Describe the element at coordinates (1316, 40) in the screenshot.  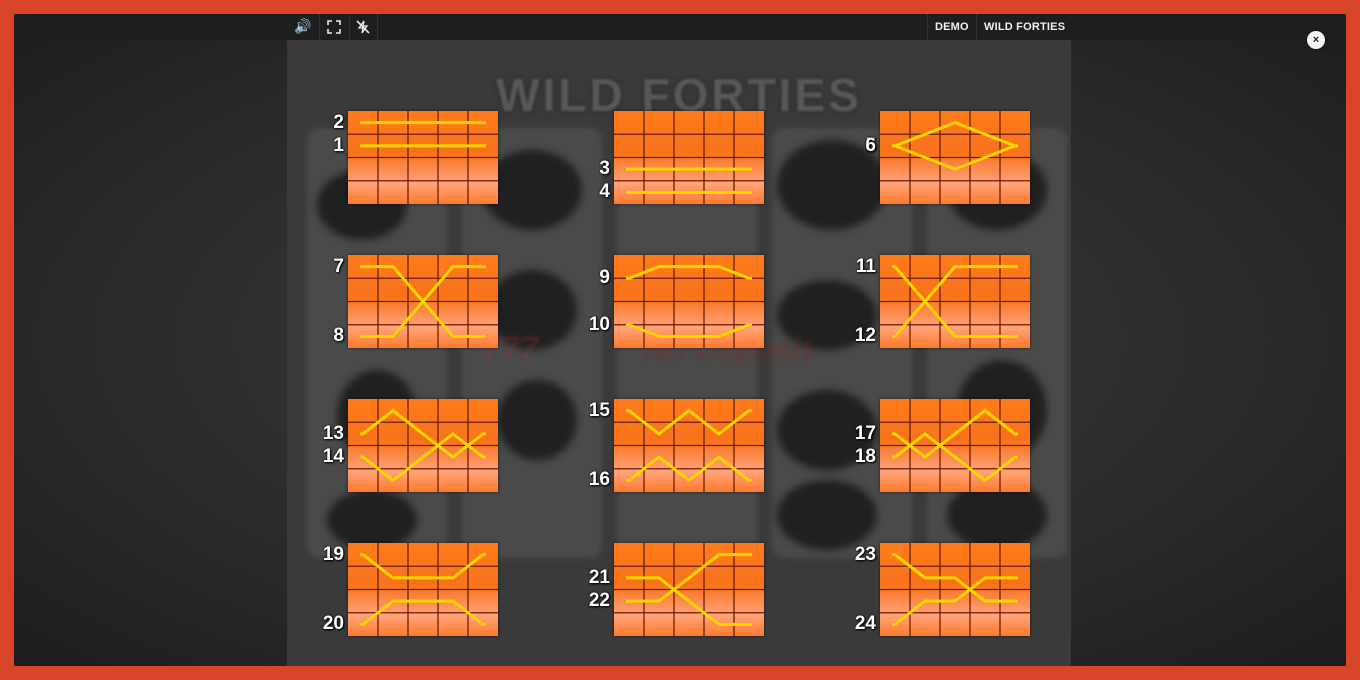
I see `close-button: ×` at that location.